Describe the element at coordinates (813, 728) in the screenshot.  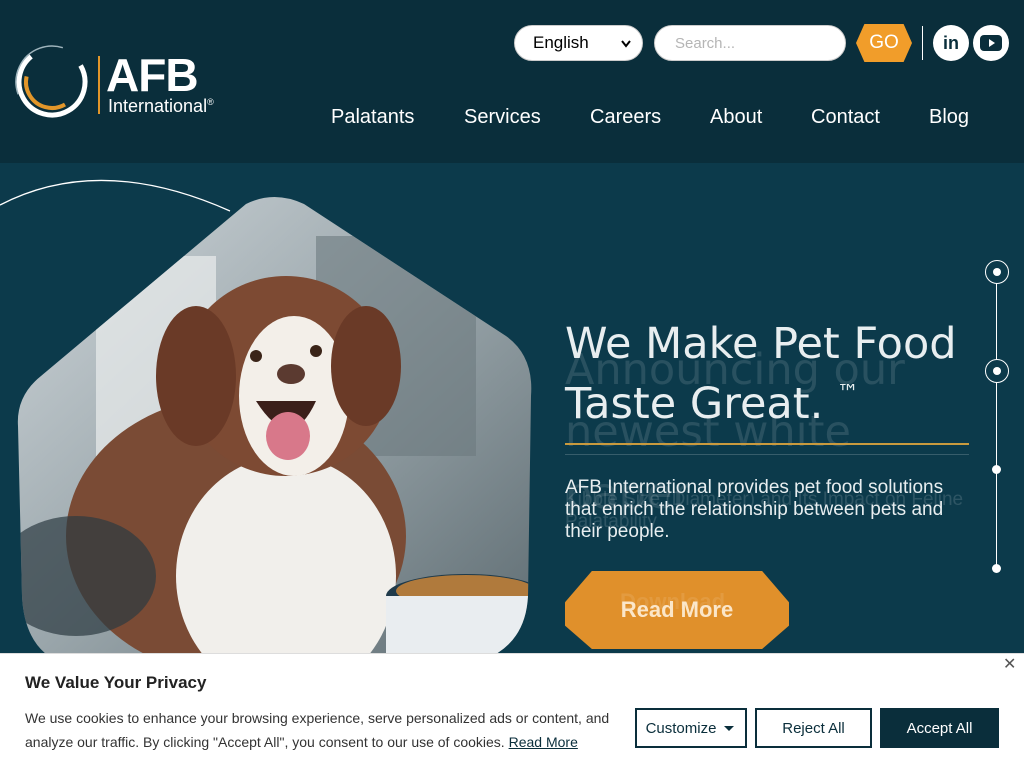
I see `reject-all-button: Reject All` at that location.